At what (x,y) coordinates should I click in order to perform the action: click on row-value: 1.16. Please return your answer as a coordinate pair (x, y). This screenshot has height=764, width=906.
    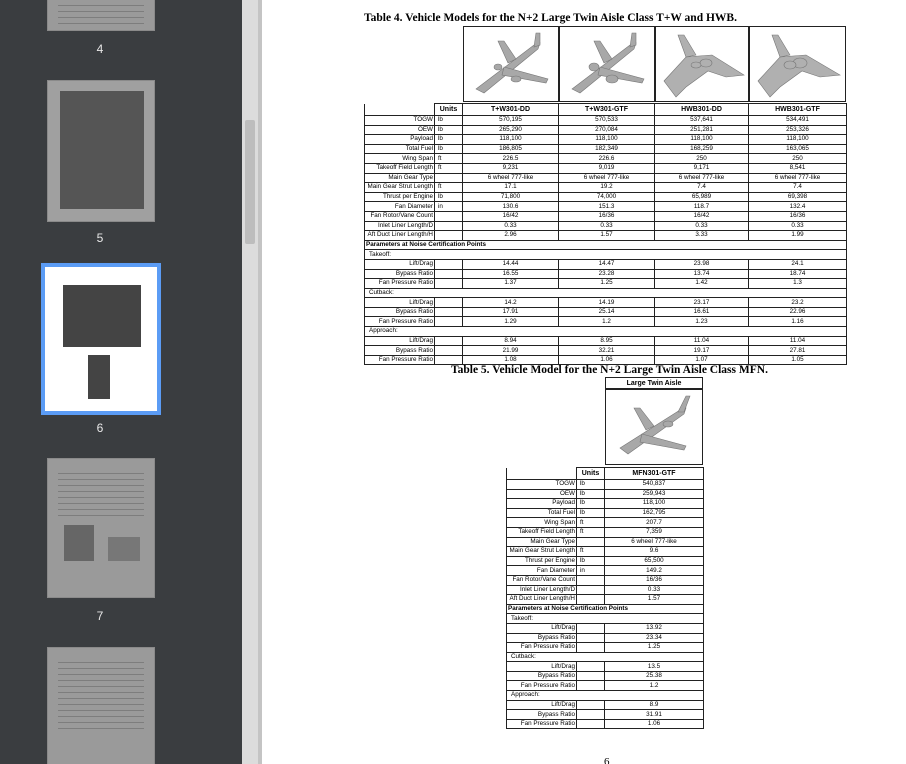
    Looking at the image, I should click on (797, 322).